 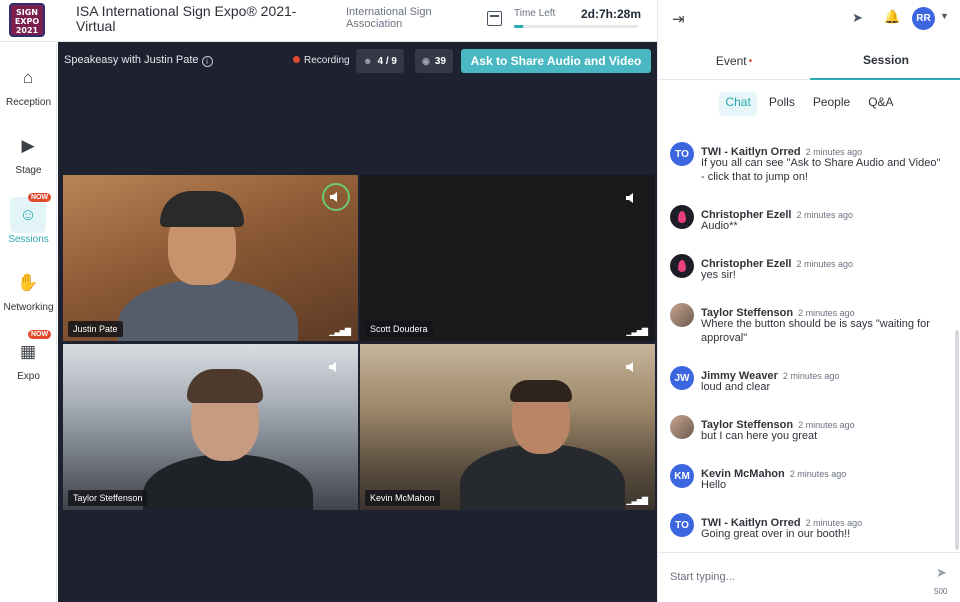 I want to click on bell-icon: 🔔, so click(x=892, y=17).